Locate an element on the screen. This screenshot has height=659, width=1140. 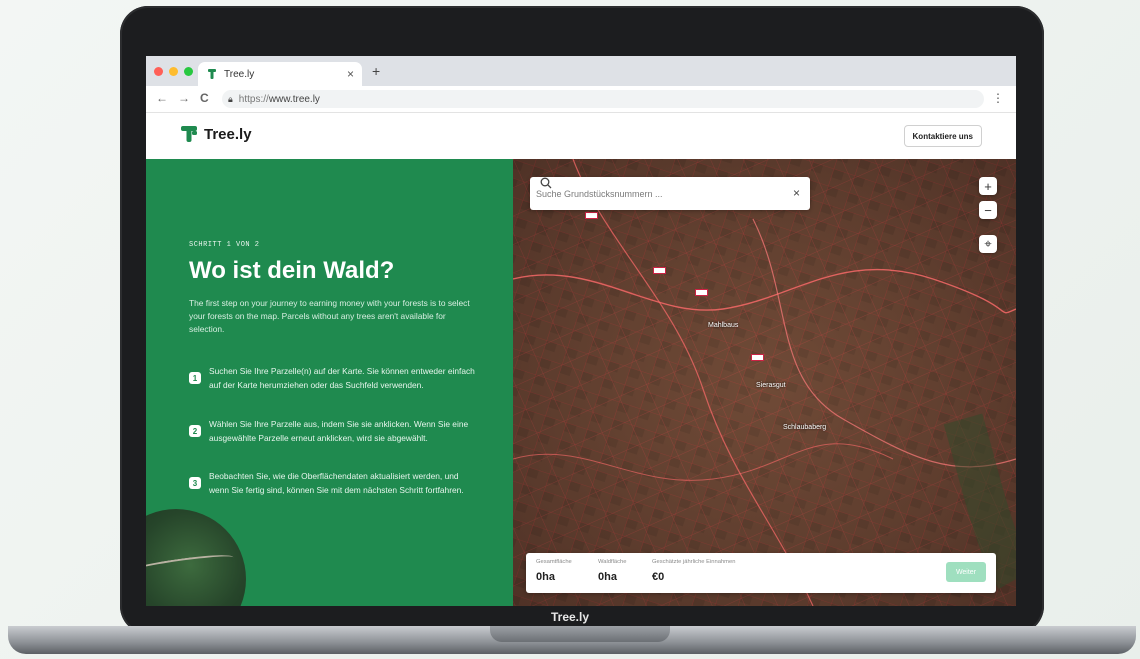
back-button: ← is located at coordinates (162, 98).